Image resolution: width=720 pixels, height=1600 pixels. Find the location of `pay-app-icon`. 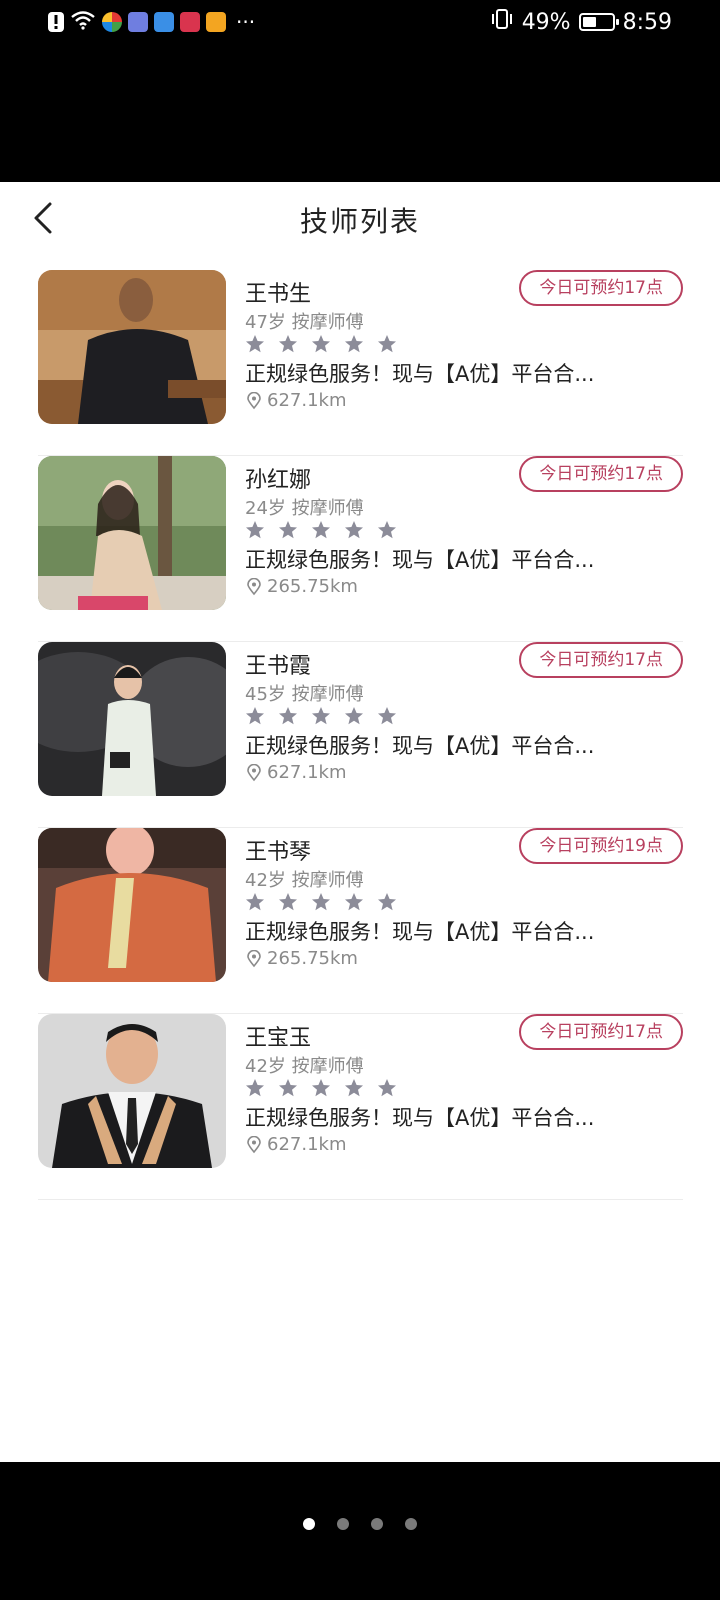

pay-app-icon is located at coordinates (216, 22).